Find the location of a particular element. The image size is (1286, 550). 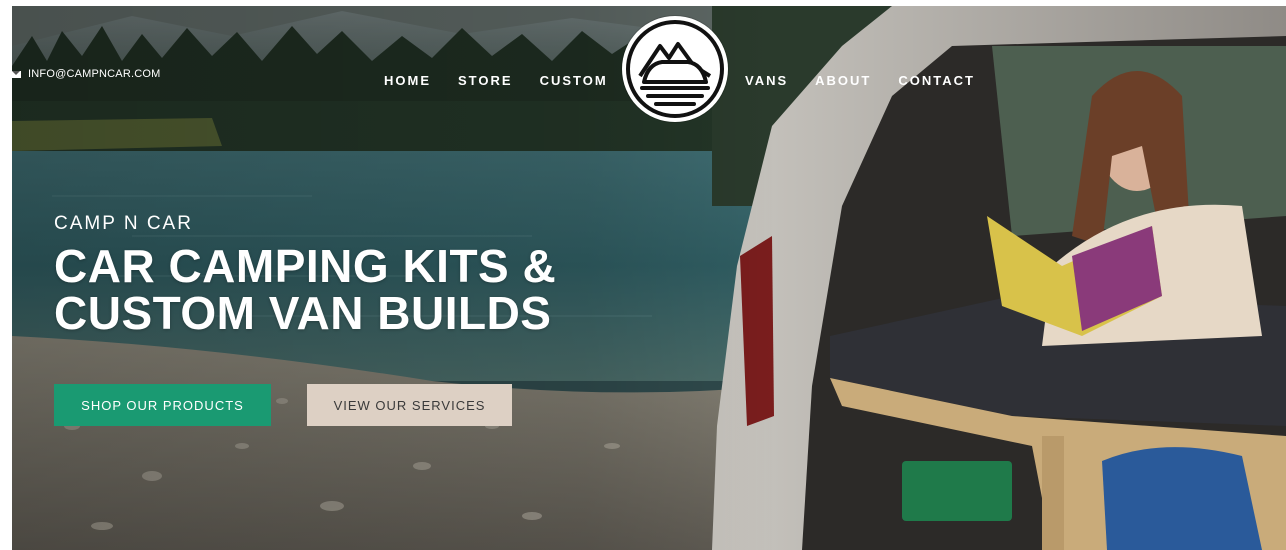

nav-right: VANS ABOUT CONTACT is located at coordinates (860, 80).